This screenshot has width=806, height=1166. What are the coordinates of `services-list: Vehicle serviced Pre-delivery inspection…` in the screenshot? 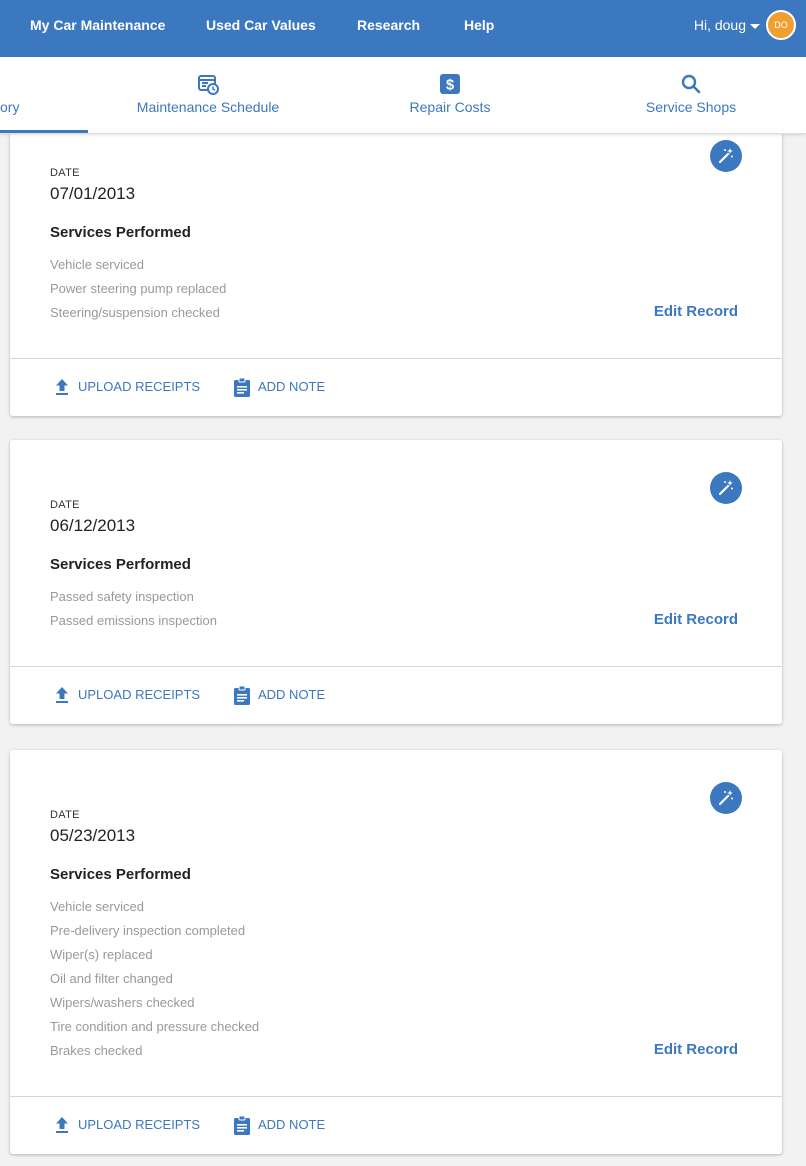 It's located at (154, 979).